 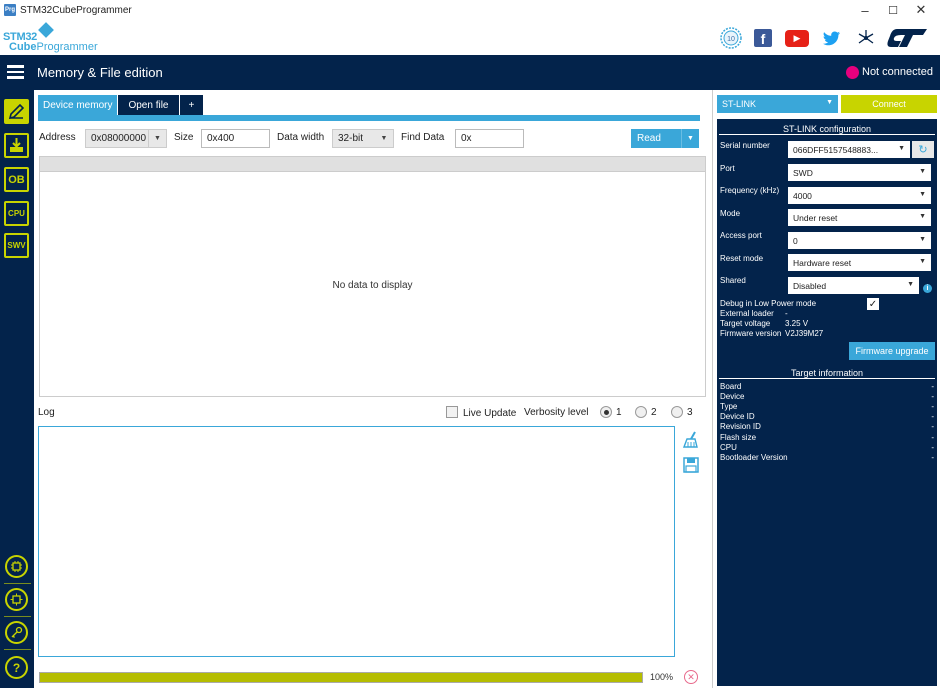 I want to click on left-sidebar: OB CPU SWV ?, so click(x=17, y=389).